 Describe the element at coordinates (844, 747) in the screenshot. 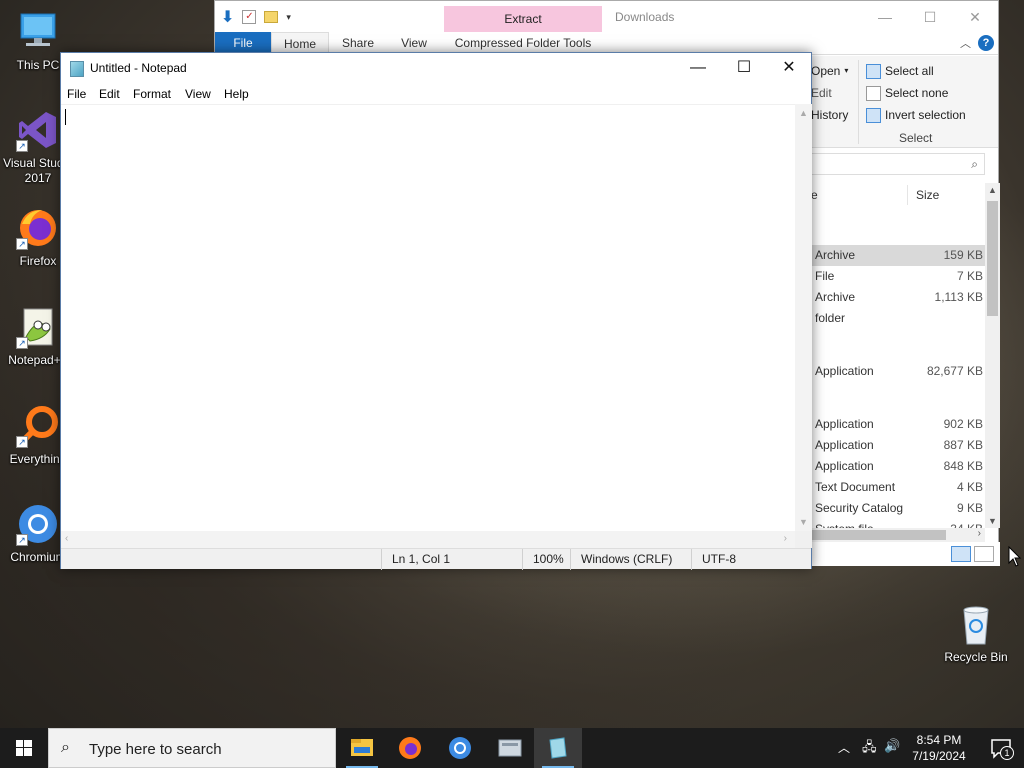

I see `show-hidden-icons-chevron-icon: ︿` at that location.